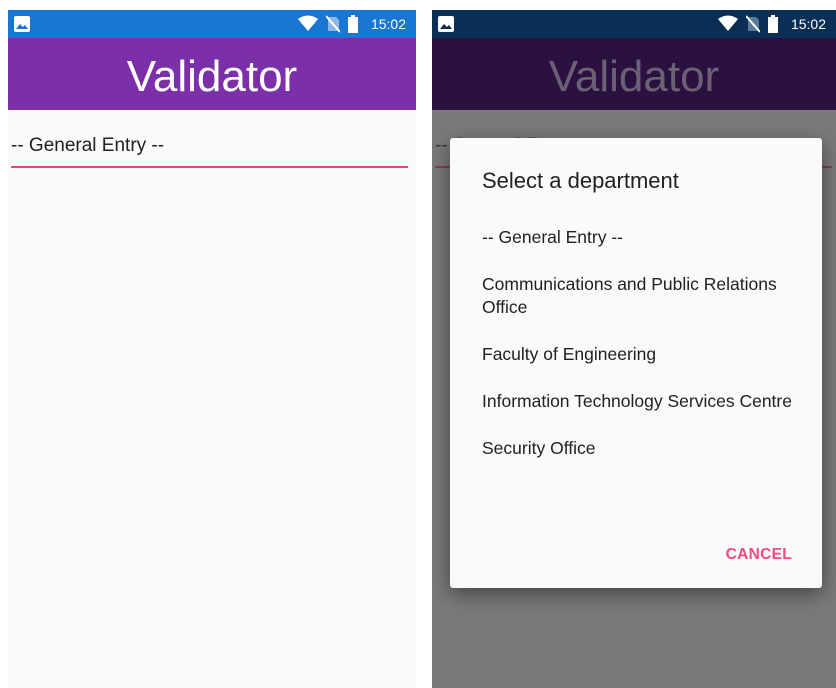  Describe the element at coordinates (759, 555) in the screenshot. I see `cancel-button: CANCEL` at that location.